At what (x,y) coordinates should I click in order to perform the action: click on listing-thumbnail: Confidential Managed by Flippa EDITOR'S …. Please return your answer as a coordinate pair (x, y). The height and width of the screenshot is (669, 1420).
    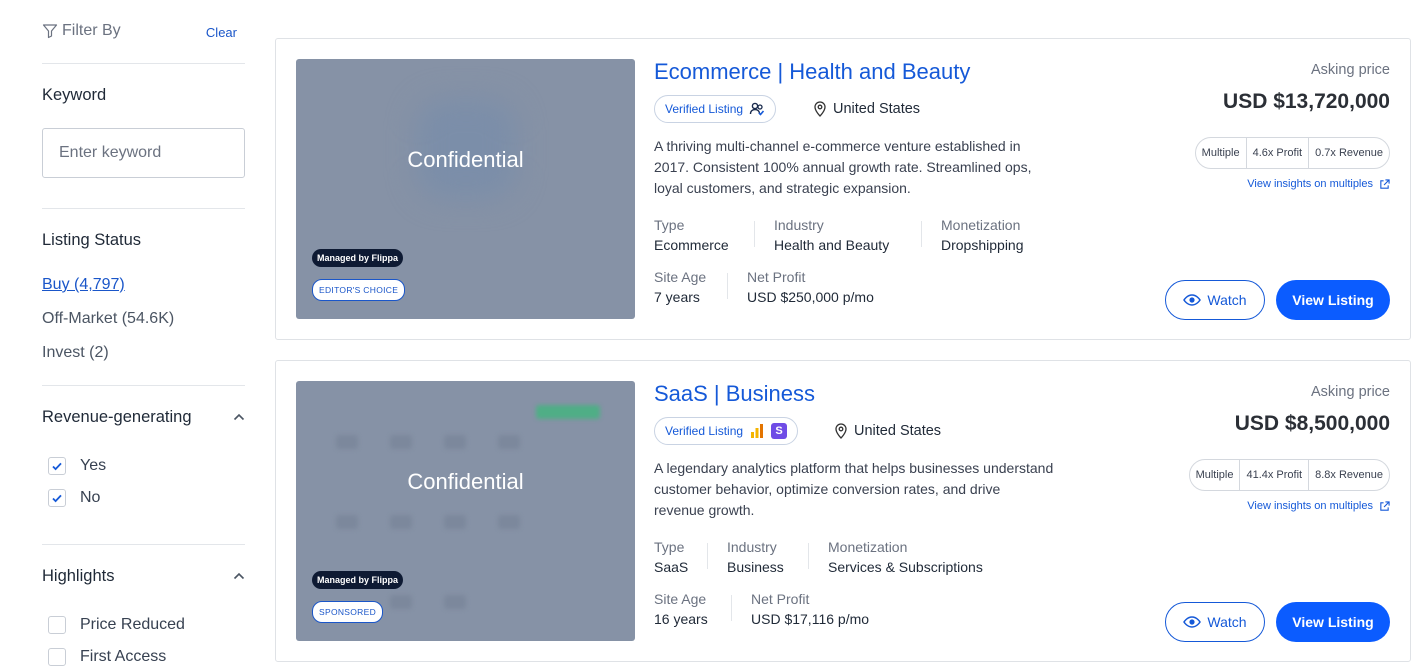
    Looking at the image, I should click on (465, 189).